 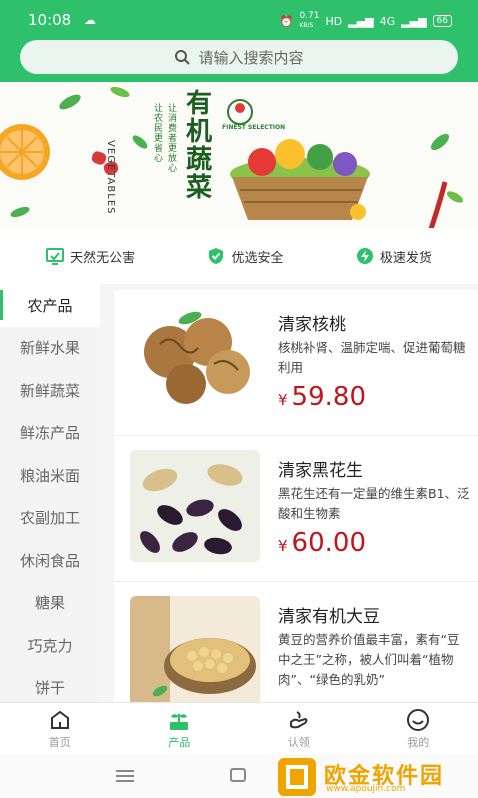 I want to click on category-item-candy: 糖果, so click(x=50, y=603).